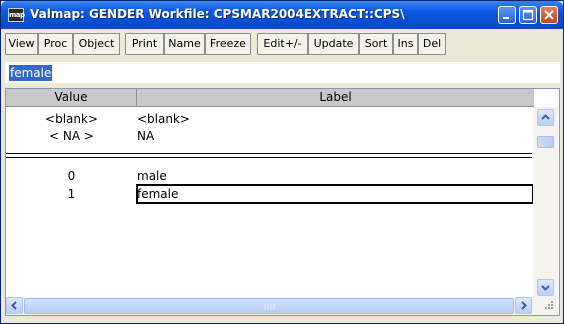  I want to click on close-button, so click(549, 15).